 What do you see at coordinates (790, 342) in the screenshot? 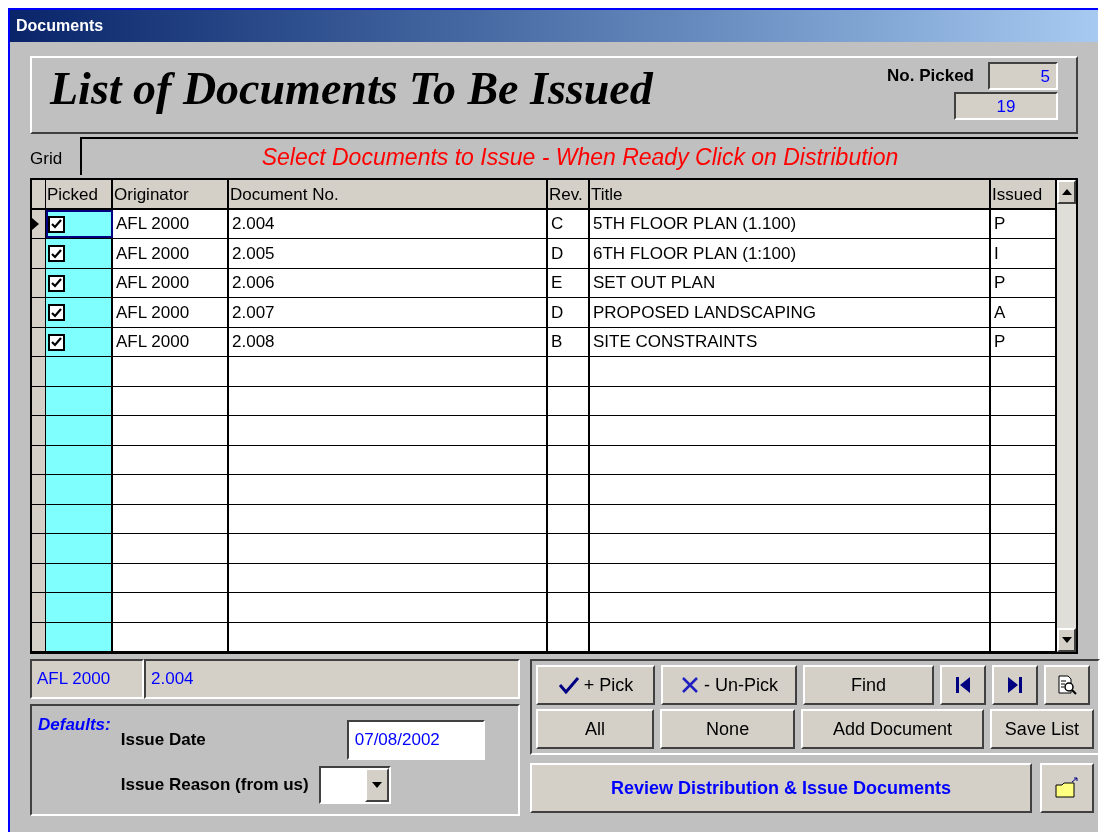
I see `table-cell: SITE CONSTRAINTS` at bounding box center [790, 342].